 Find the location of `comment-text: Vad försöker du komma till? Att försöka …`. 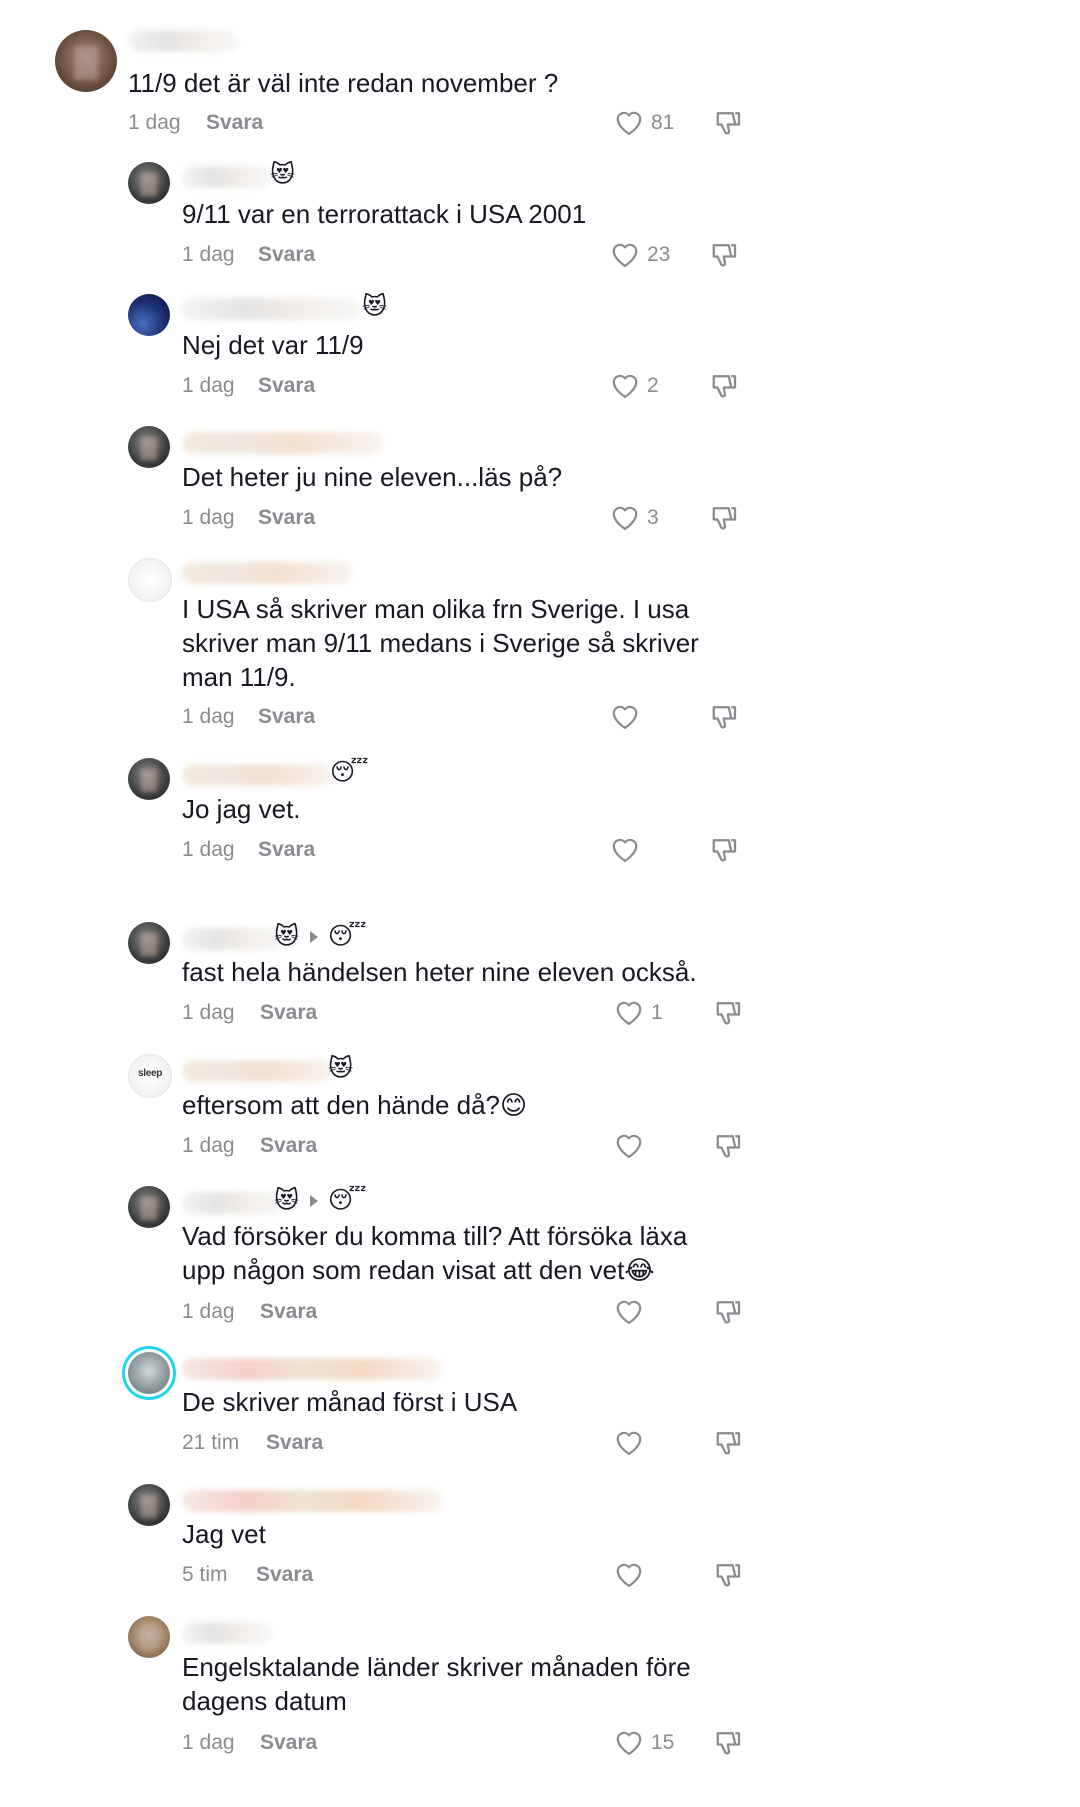

comment-text: Vad försöker du komma till? Att försöka … is located at coordinates (435, 1253).